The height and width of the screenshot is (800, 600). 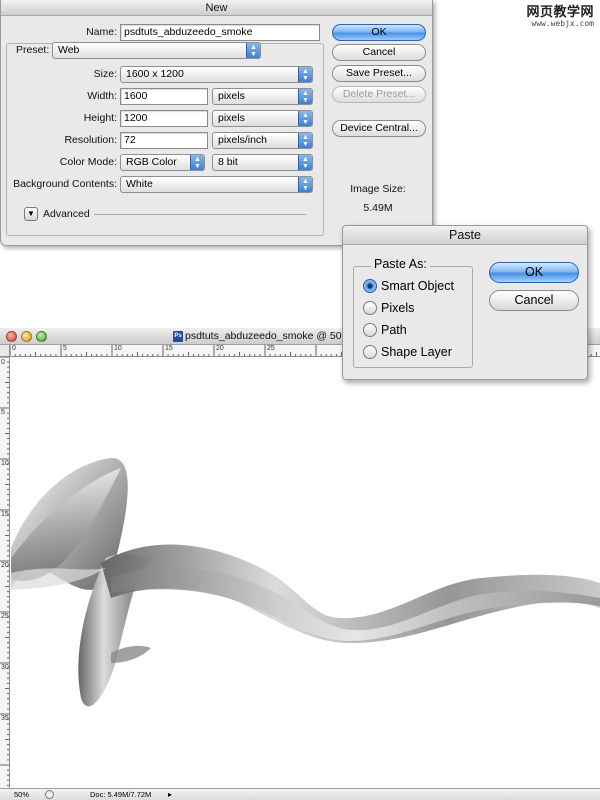 I want to click on preset-select: Web ▲ ▼, so click(x=156, y=50).